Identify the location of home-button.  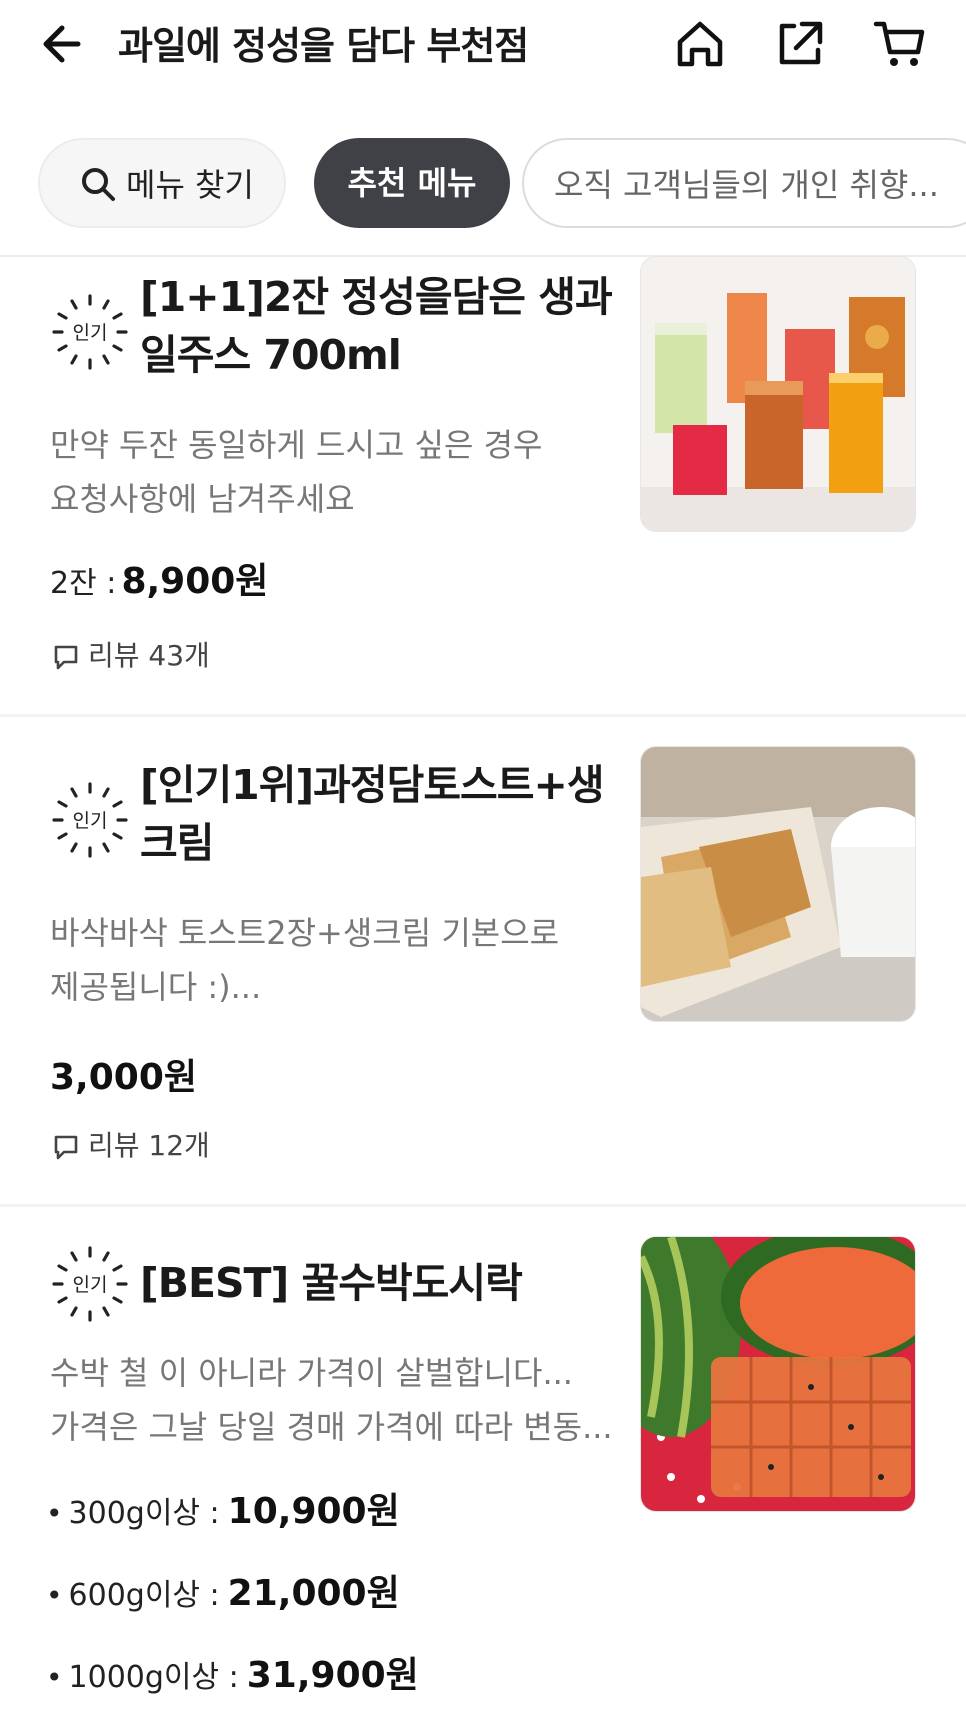
(700, 44).